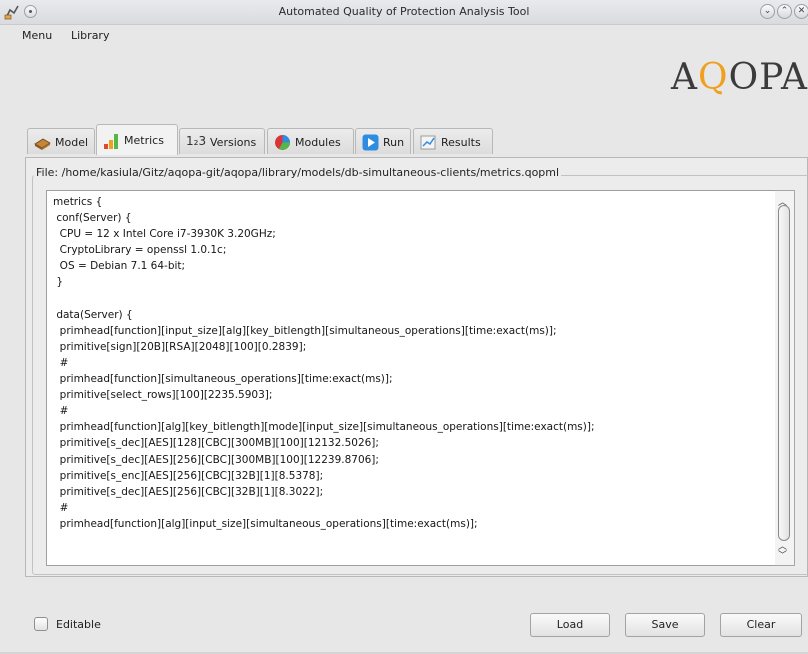 The image size is (808, 654). What do you see at coordinates (784, 11) in the screenshot?
I see `maximize-button: ⌃` at bounding box center [784, 11].